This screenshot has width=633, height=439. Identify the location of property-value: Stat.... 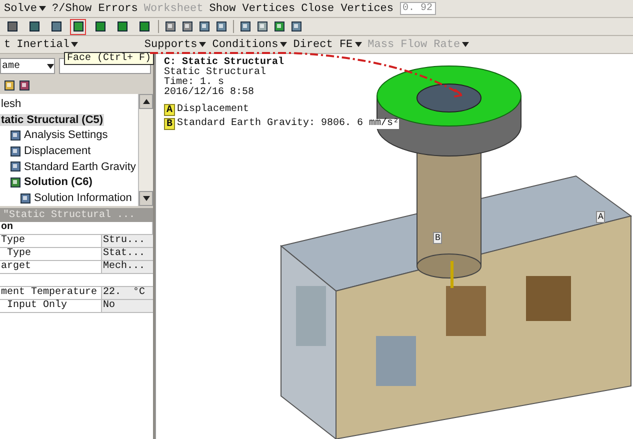
(127, 254).